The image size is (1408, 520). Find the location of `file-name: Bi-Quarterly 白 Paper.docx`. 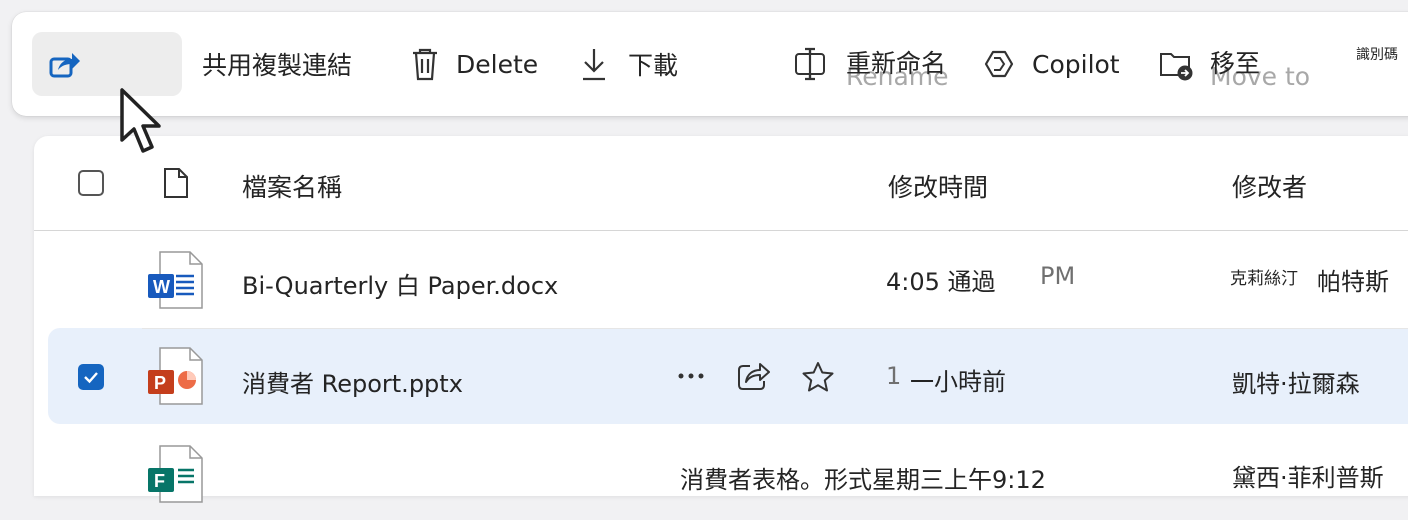

file-name: Bi-Quarterly 白 Paper.docx is located at coordinates (400, 283).